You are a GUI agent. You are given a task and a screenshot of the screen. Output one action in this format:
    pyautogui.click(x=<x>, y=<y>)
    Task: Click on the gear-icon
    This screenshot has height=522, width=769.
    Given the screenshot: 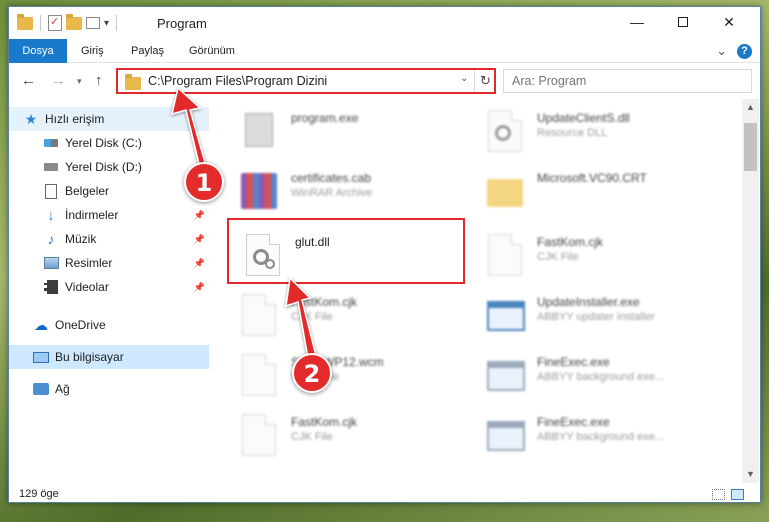 What is the action you would take?
    pyautogui.click(x=503, y=133)
    